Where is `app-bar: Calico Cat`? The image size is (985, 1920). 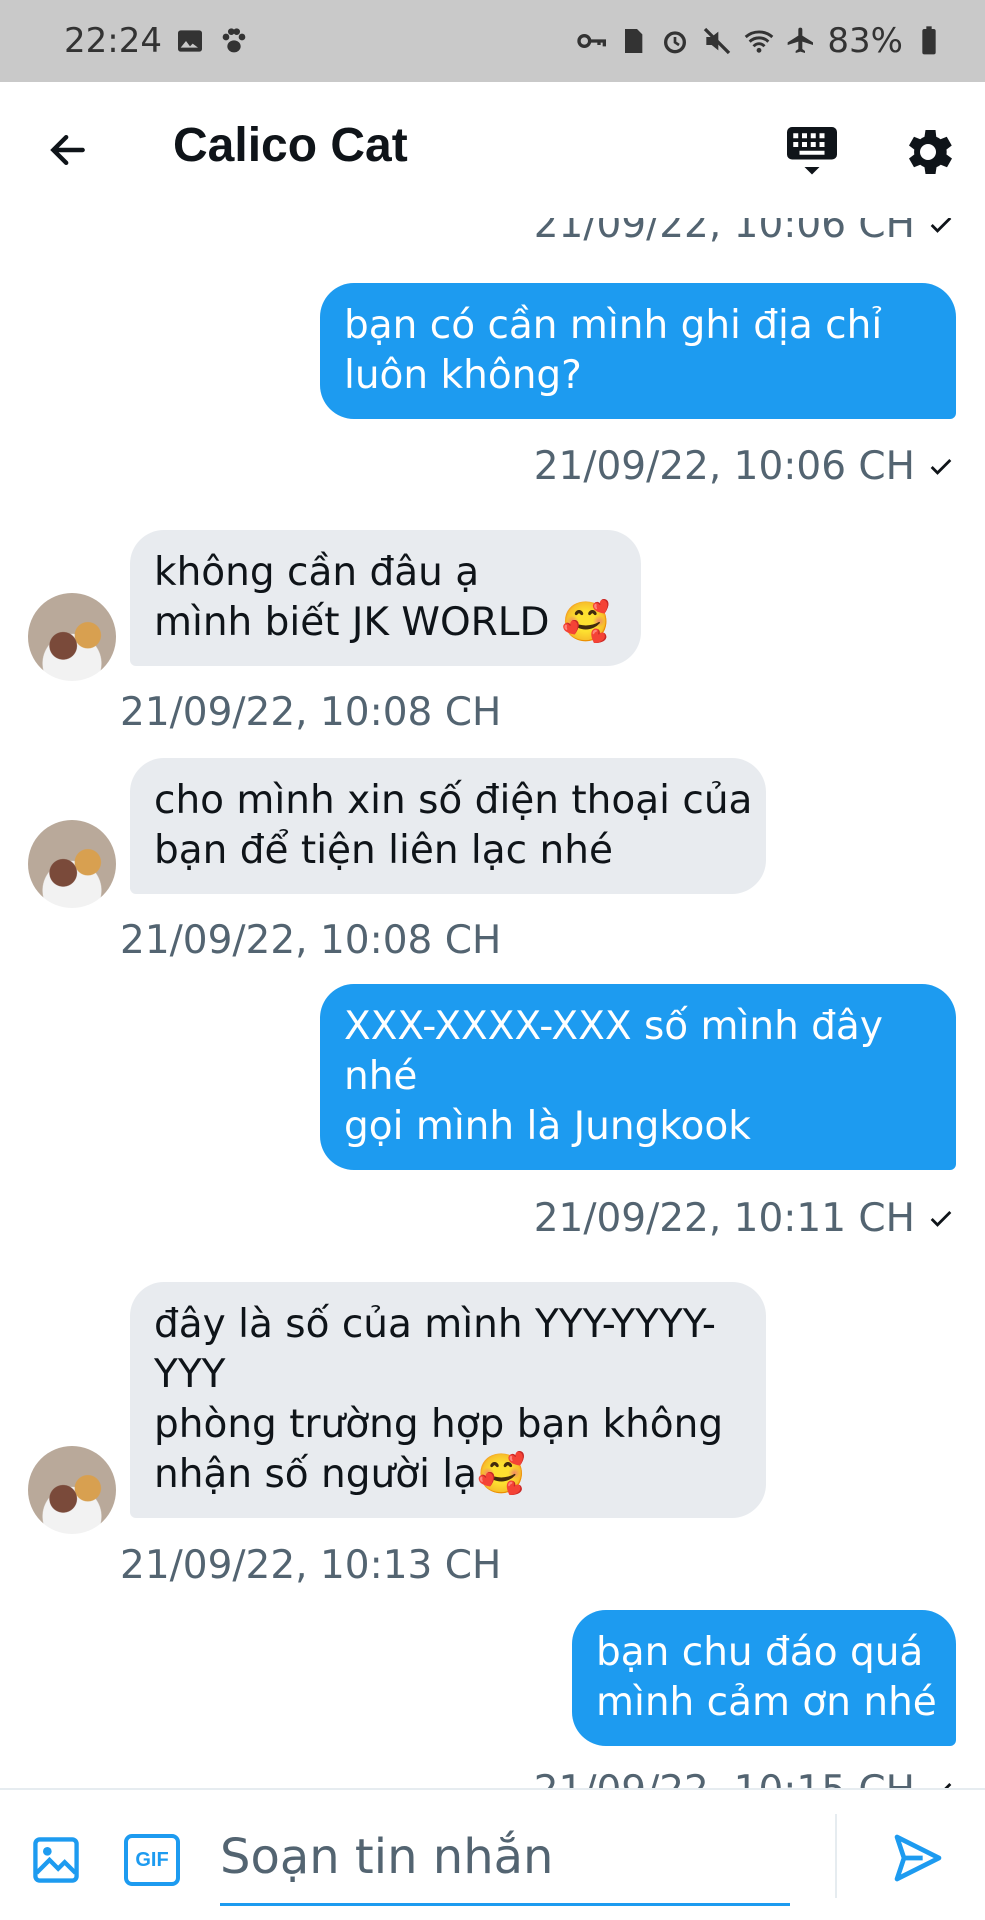 app-bar: Calico Cat is located at coordinates (492, 150).